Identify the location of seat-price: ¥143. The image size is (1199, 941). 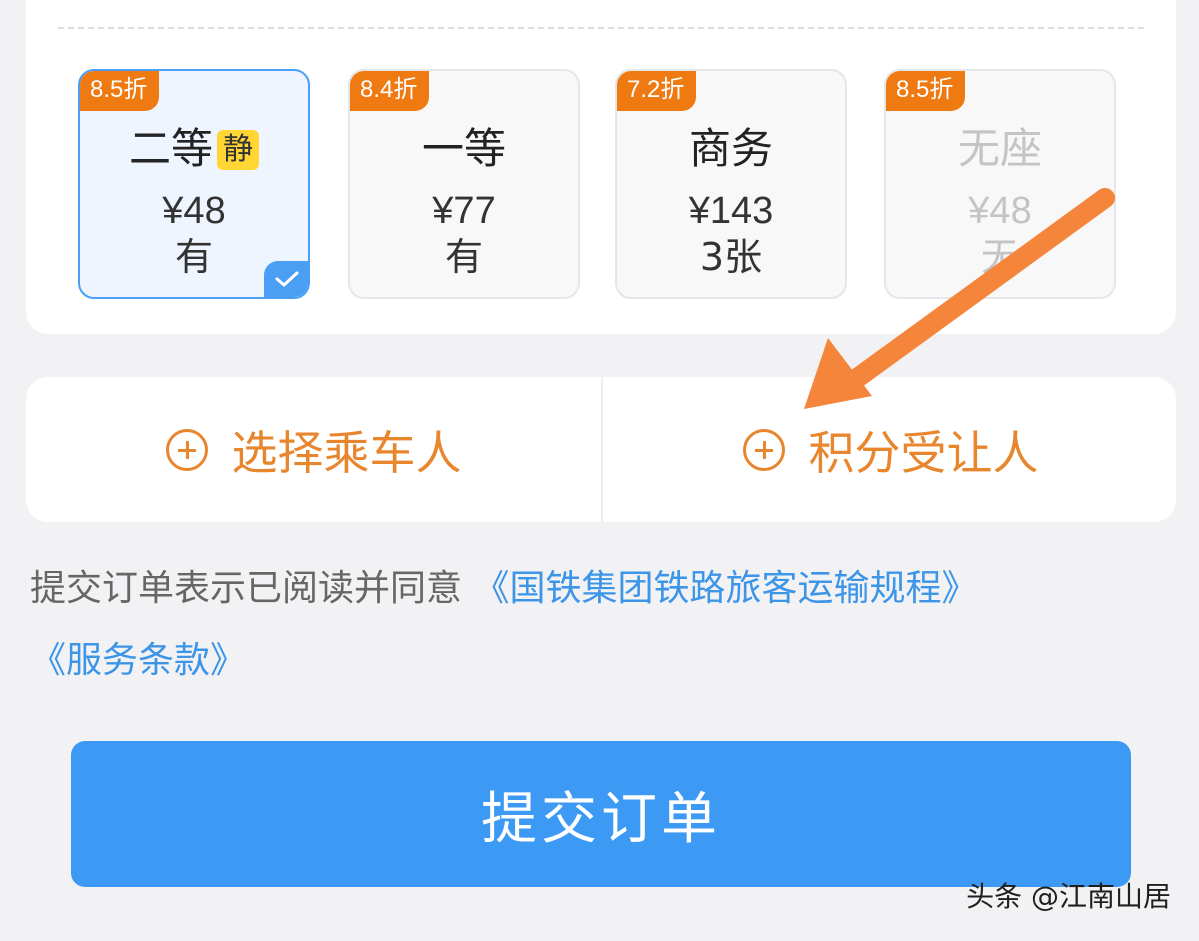
(731, 211).